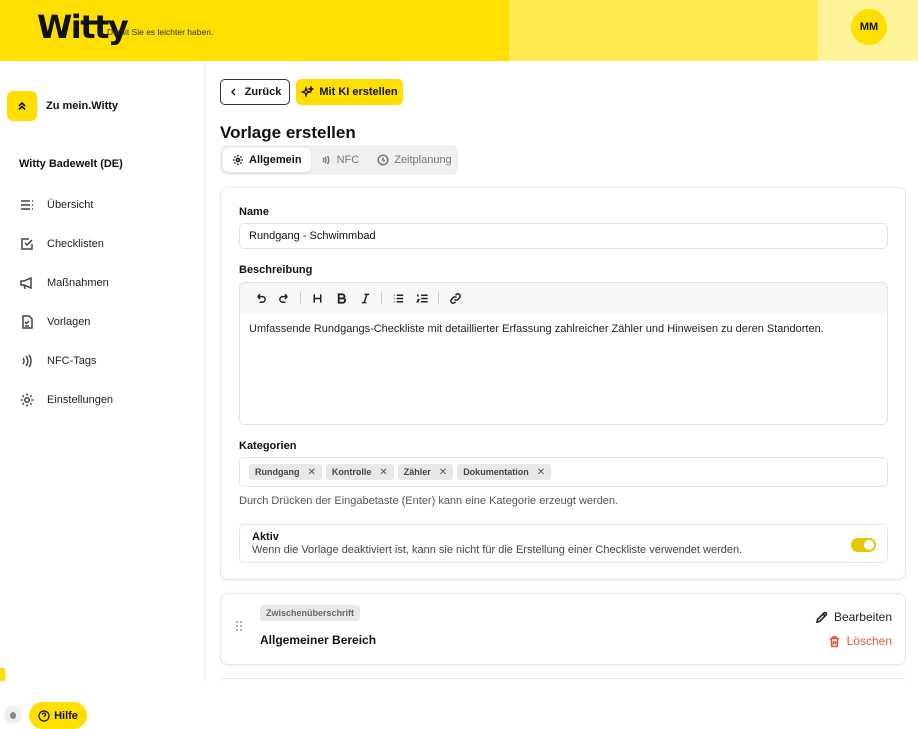 Image resolution: width=918 pixels, height=729 pixels. Describe the element at coordinates (398, 298) in the screenshot. I see `bullet-list-icon` at that location.